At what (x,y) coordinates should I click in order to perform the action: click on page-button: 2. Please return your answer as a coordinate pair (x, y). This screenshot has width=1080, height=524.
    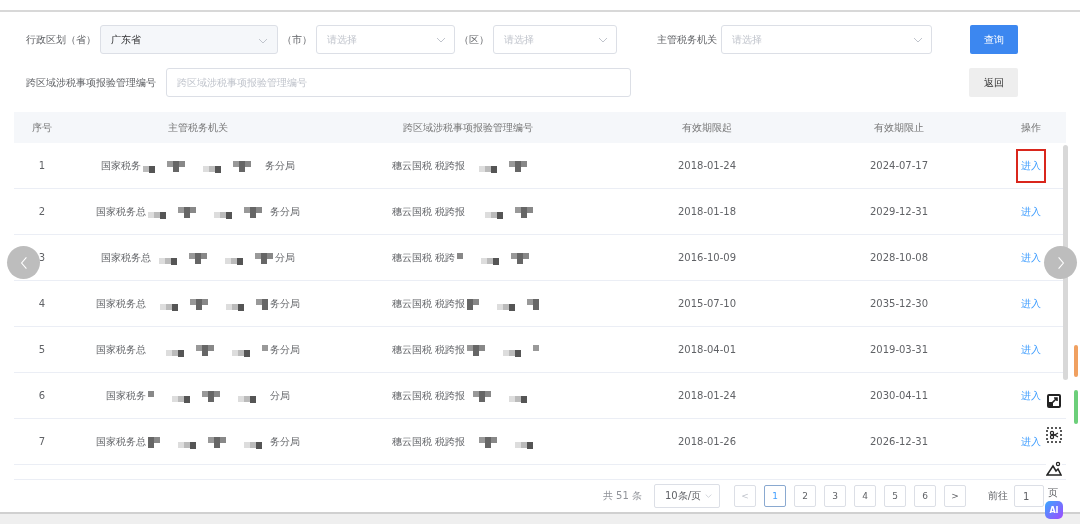
    Looking at the image, I should click on (805, 496).